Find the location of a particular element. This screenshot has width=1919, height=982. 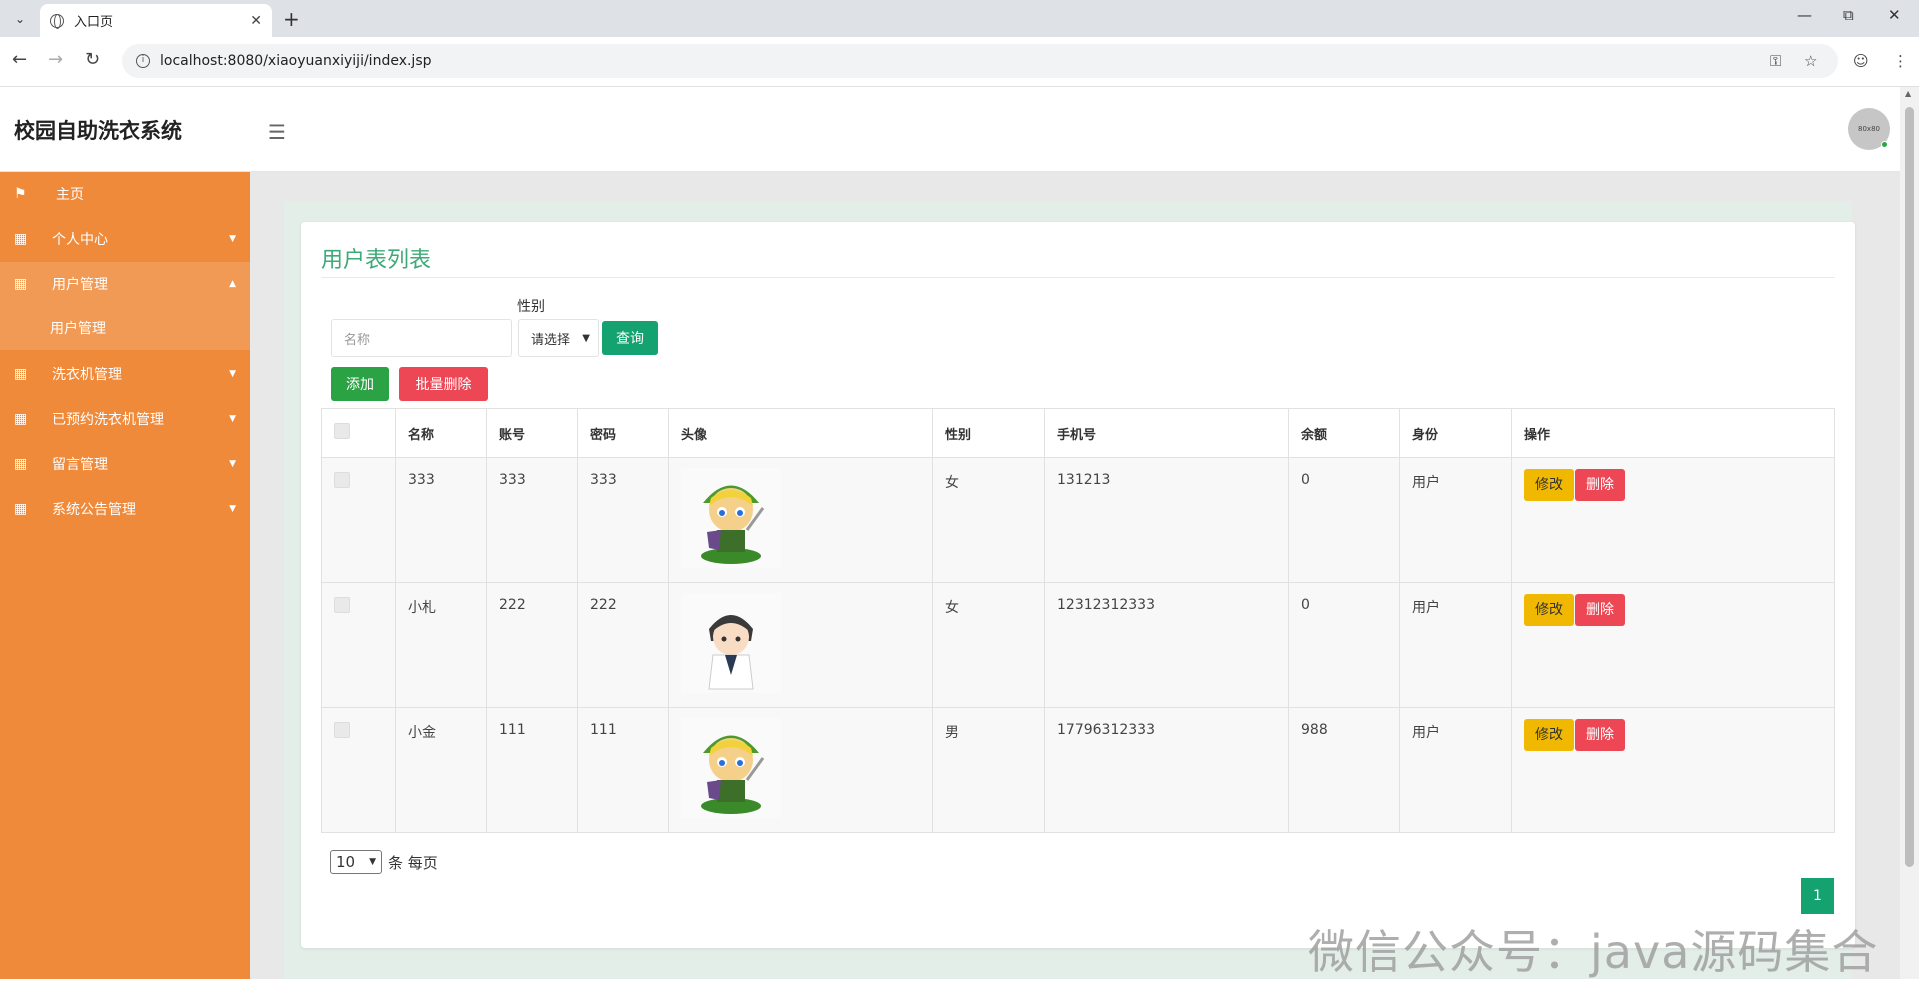

avatar-text: 80x80 is located at coordinates (1869, 129).